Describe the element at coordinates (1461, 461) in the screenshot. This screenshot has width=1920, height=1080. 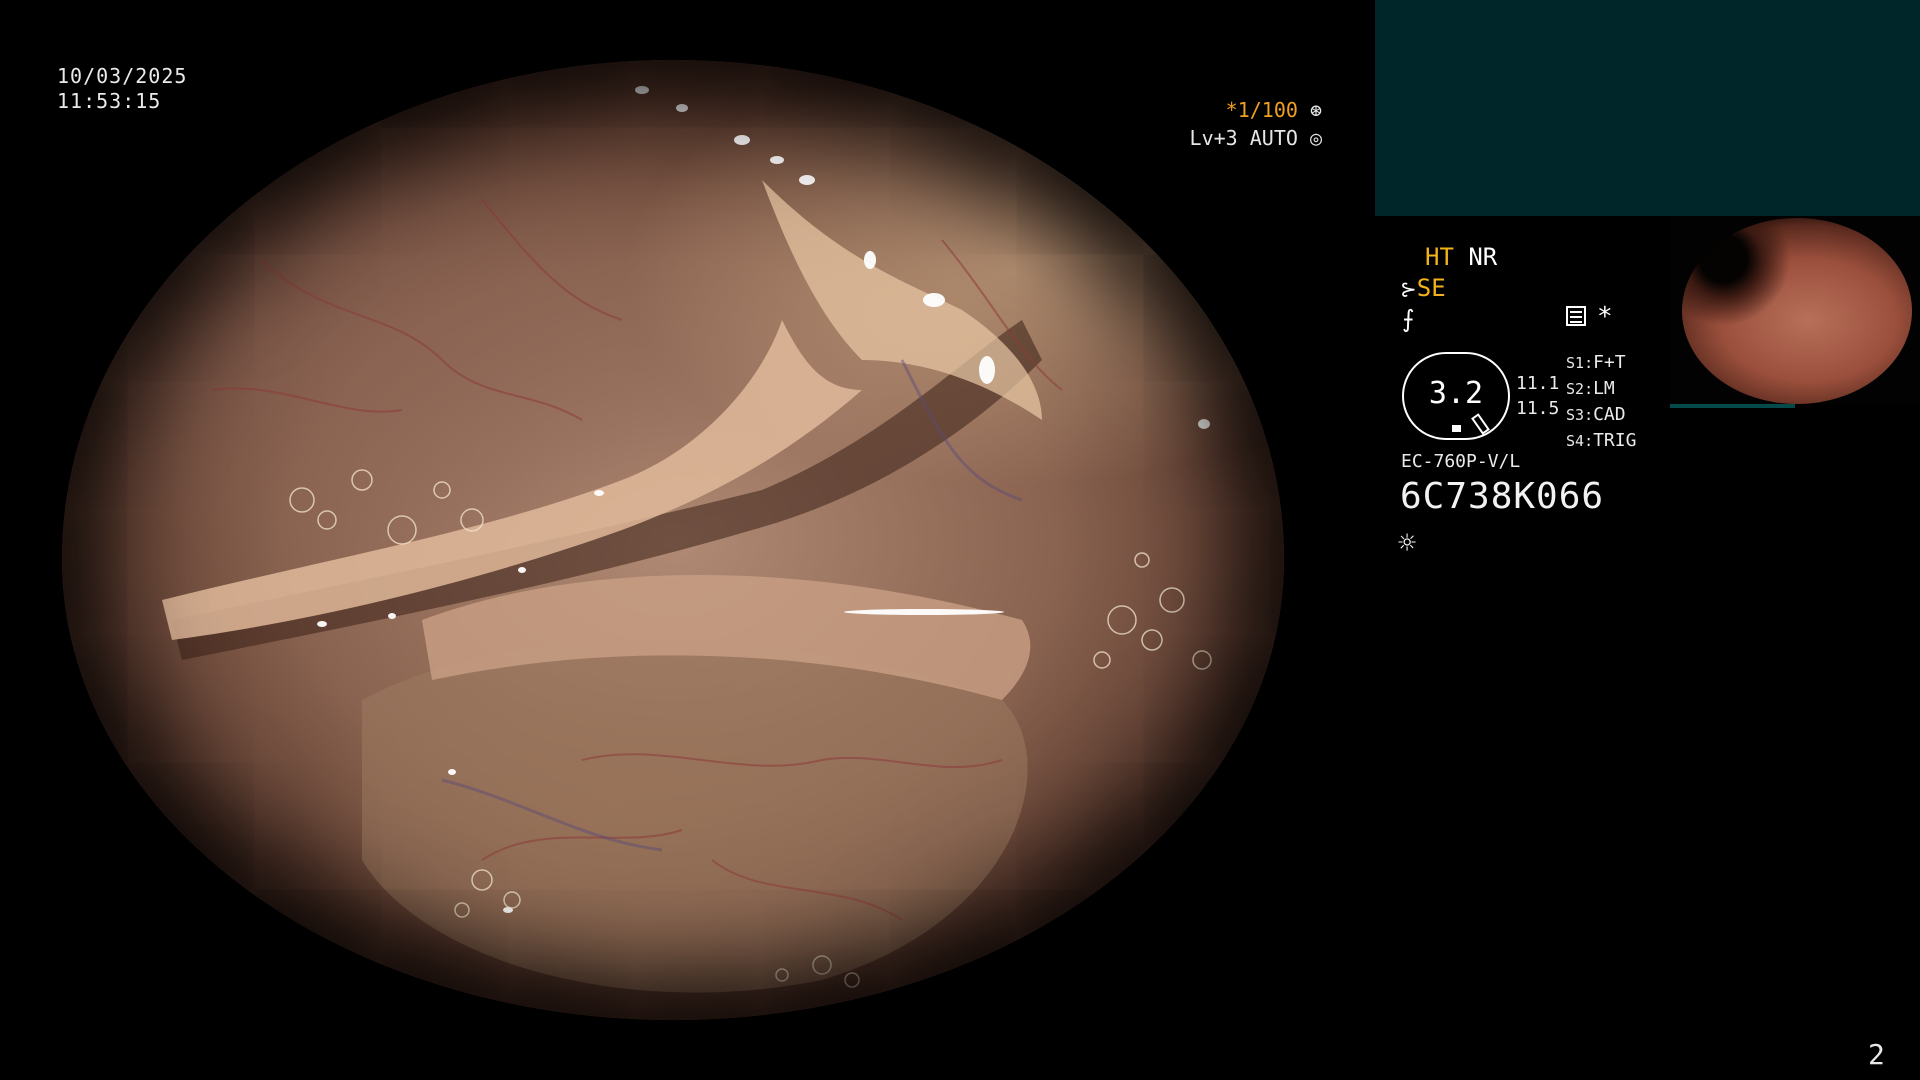
I see `scope-model: EC-760P-V/L` at that location.